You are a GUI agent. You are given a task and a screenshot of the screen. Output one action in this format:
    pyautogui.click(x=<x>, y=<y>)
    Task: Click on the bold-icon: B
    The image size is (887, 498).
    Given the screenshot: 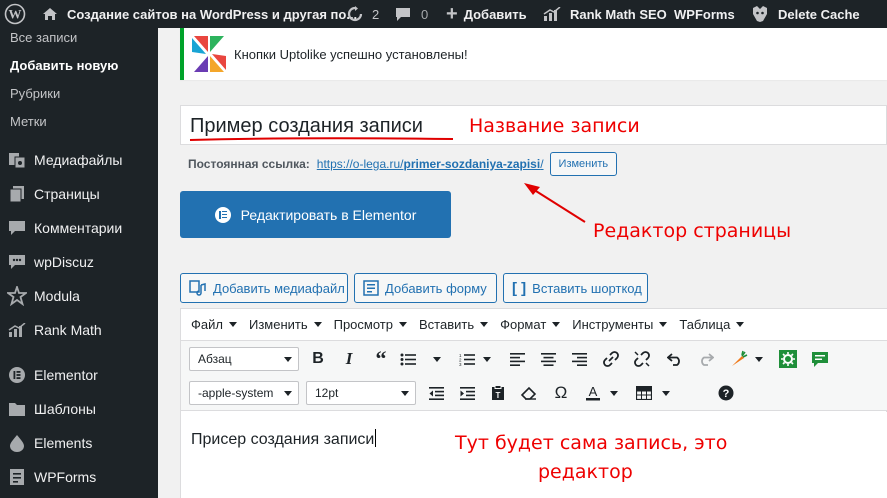 What is the action you would take?
    pyautogui.click(x=318, y=359)
    